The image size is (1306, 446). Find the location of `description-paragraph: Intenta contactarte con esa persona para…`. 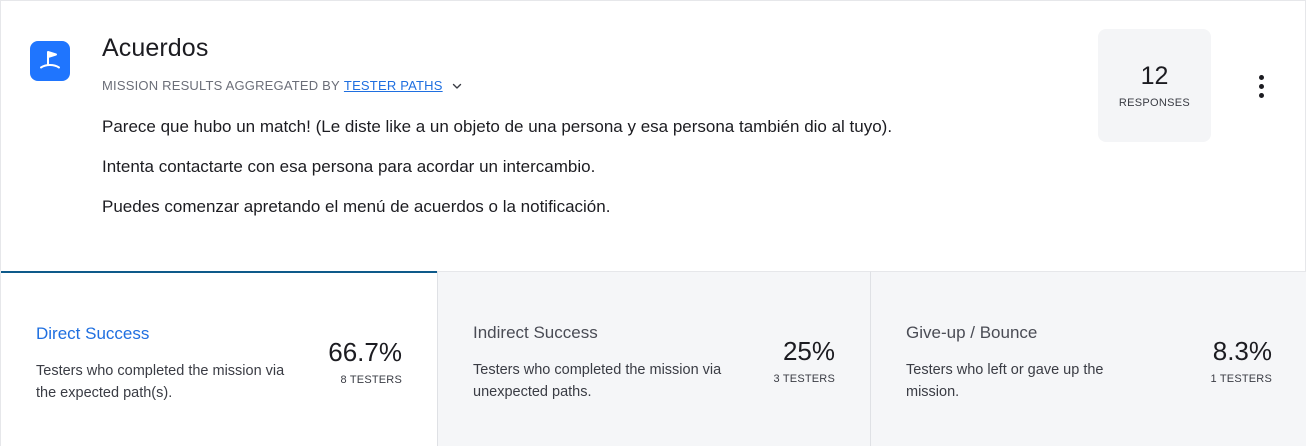

description-paragraph: Intenta contactarte con esa persona para… is located at coordinates (349, 166).